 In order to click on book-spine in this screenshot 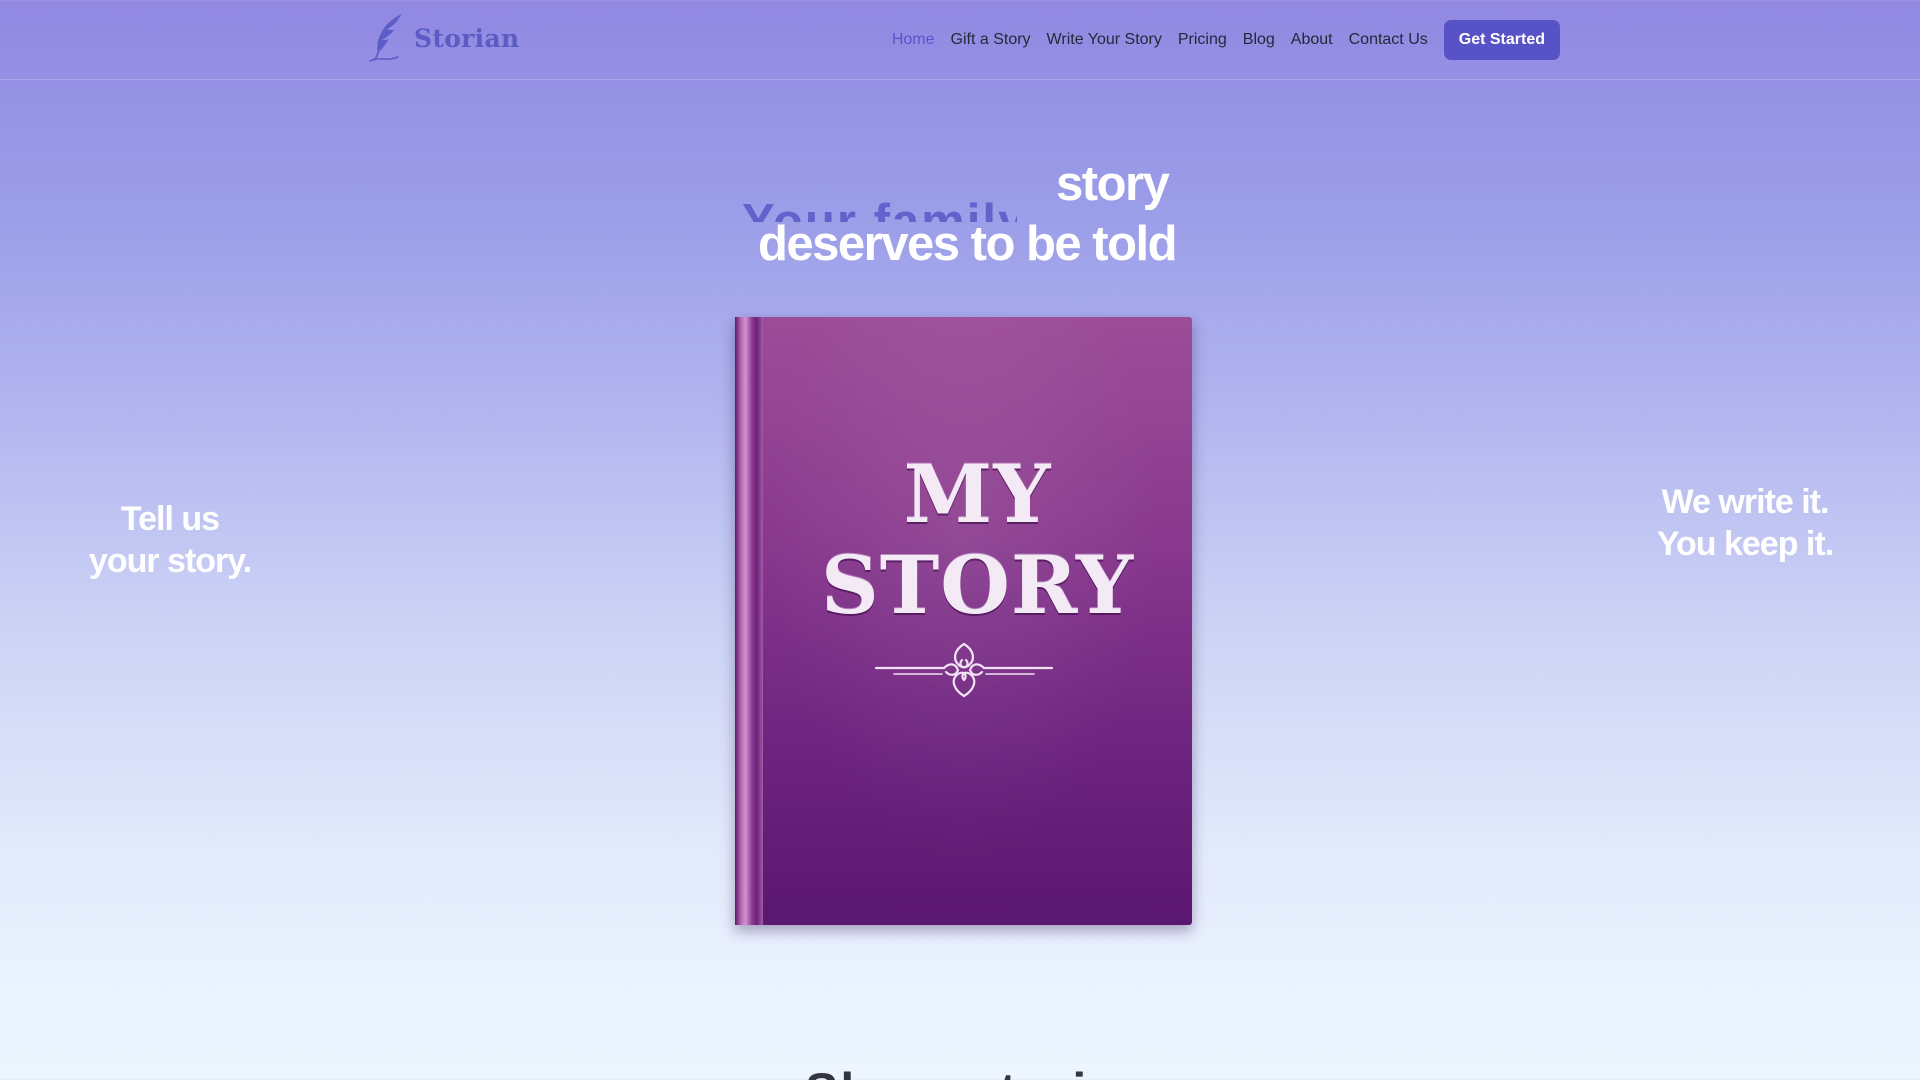, I will do `click(749, 621)`.